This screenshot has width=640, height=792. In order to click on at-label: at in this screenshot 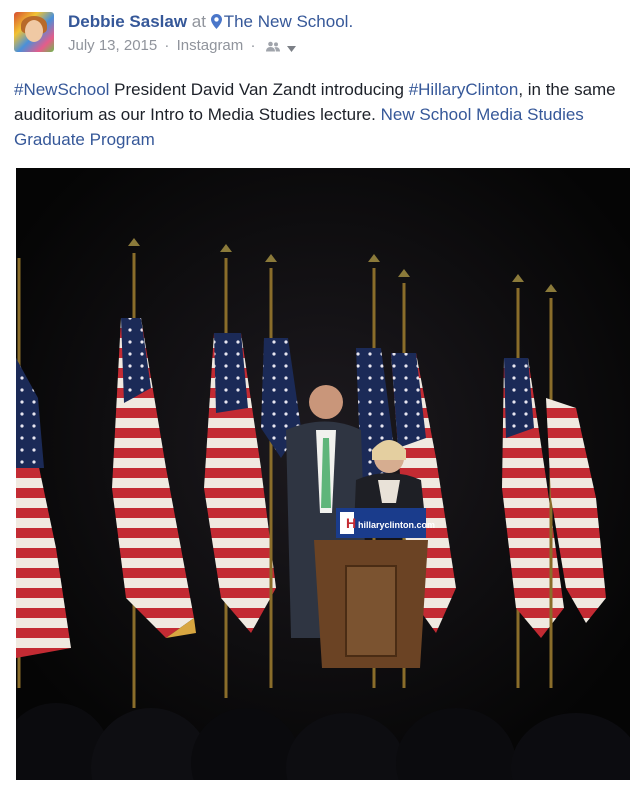, I will do `click(198, 21)`.